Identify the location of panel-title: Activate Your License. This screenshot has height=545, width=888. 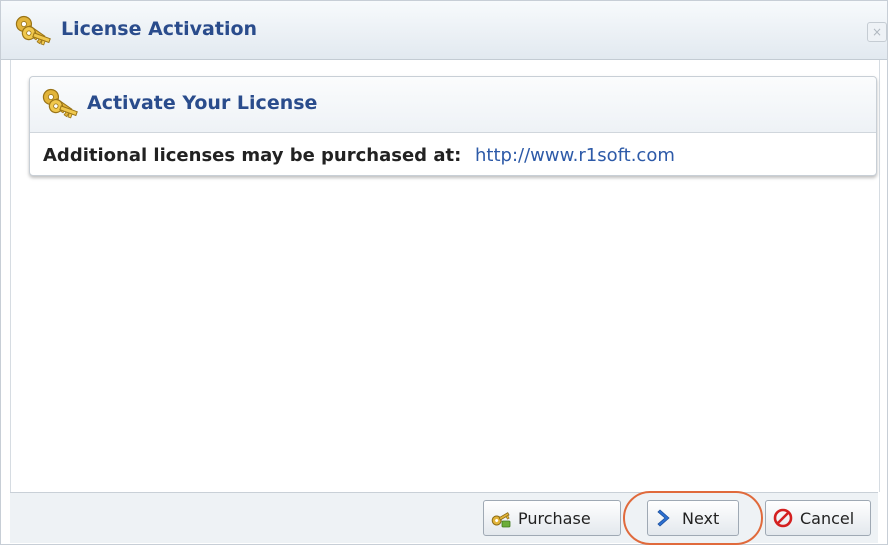
(202, 103).